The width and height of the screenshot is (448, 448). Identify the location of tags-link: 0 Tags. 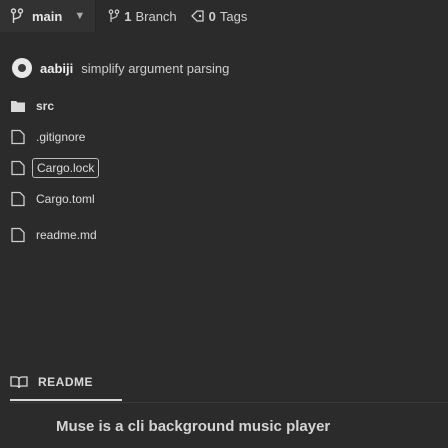
(219, 16).